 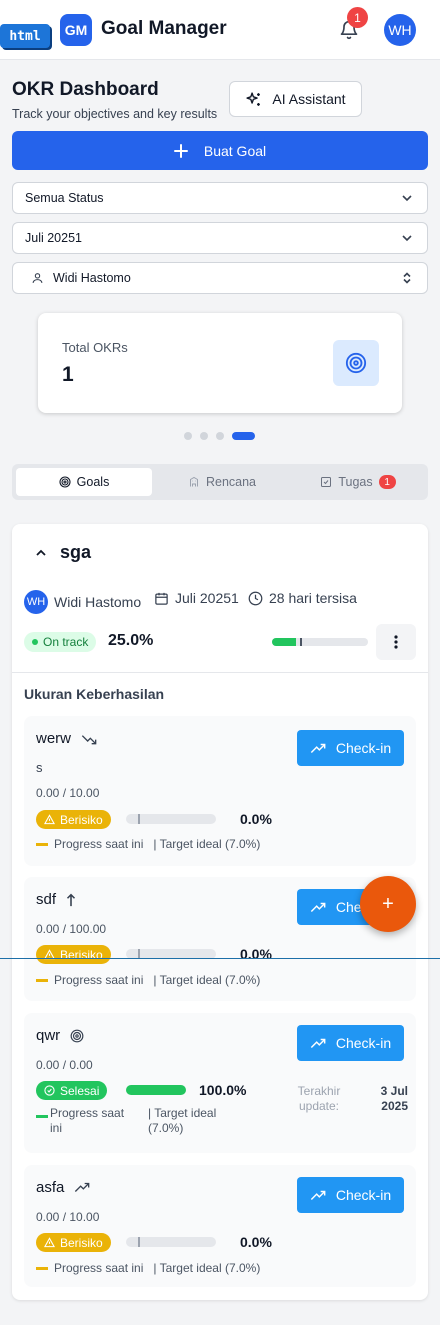 I want to click on check-circle-icon, so click(x=49, y=1090).